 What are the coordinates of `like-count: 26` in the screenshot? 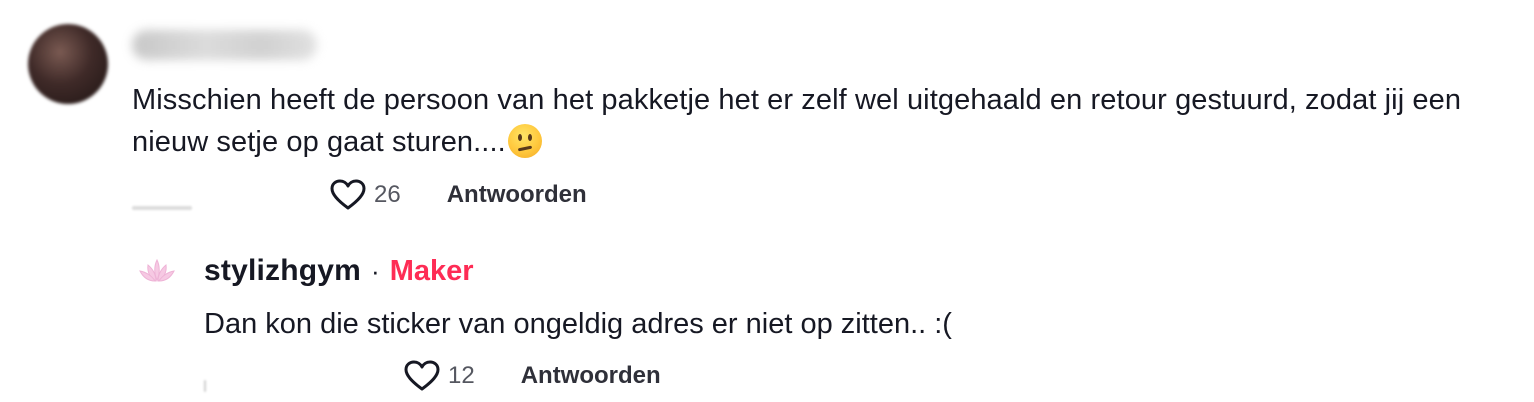 It's located at (387, 194).